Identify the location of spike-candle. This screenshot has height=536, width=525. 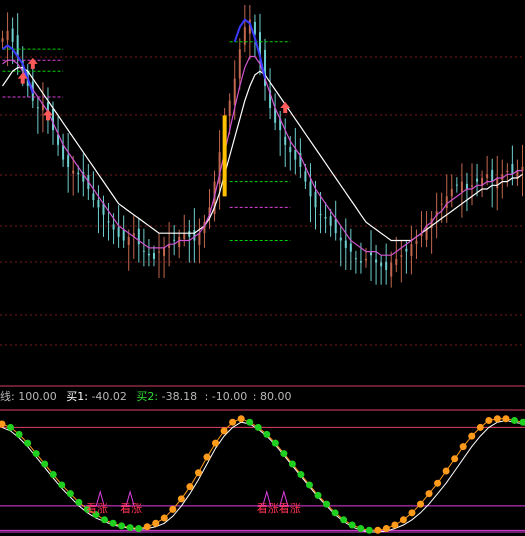
(224, 156).